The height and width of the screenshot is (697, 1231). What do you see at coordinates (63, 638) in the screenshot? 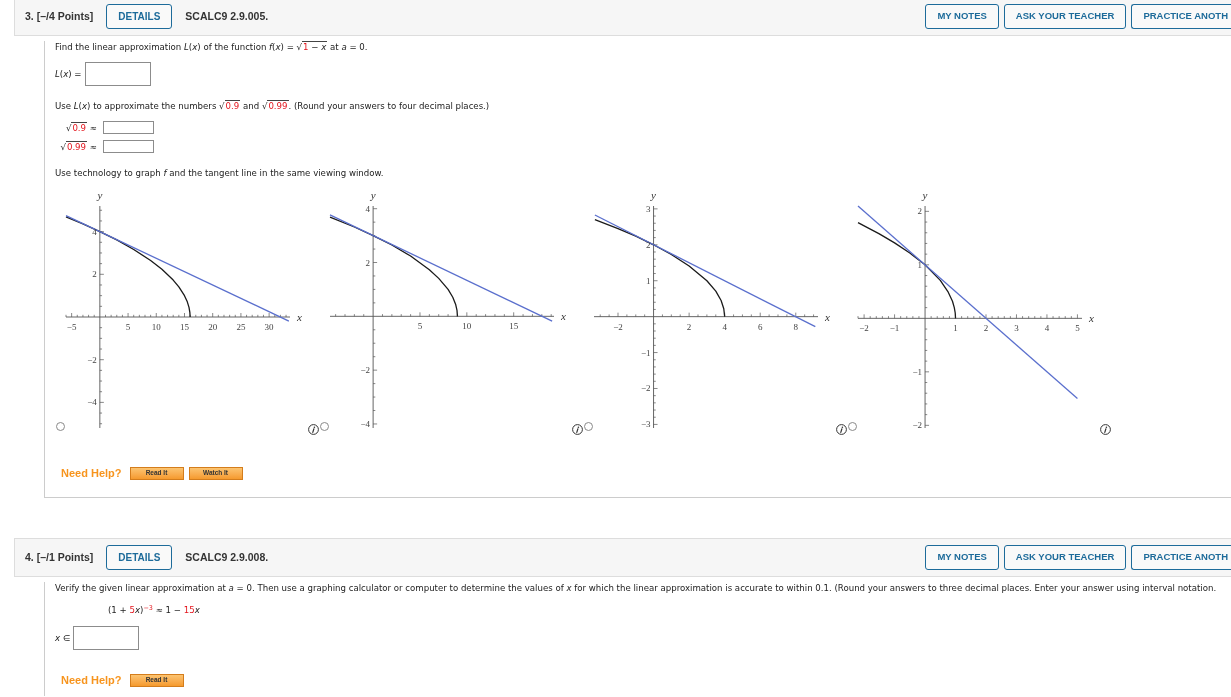
I see `answer-label: x ∈` at bounding box center [63, 638].